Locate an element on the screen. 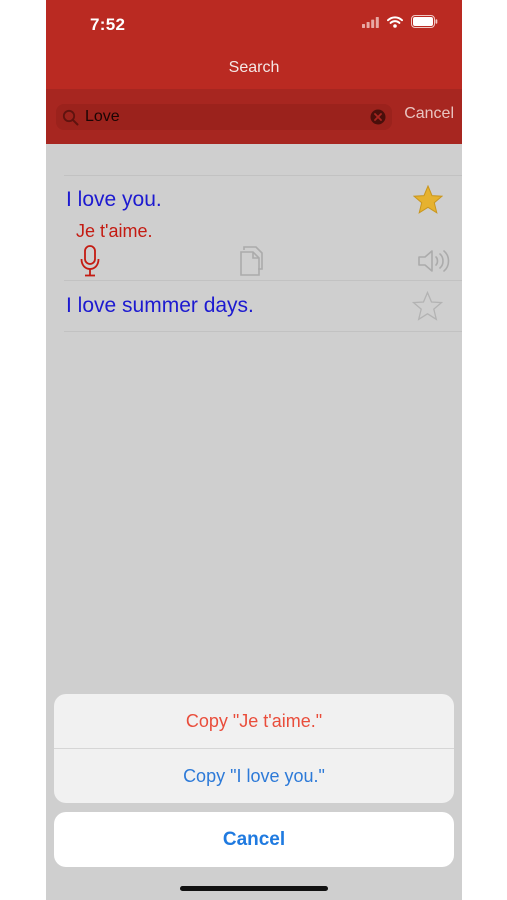 The height and width of the screenshot is (900, 507). home-indicator is located at coordinates (254, 888).